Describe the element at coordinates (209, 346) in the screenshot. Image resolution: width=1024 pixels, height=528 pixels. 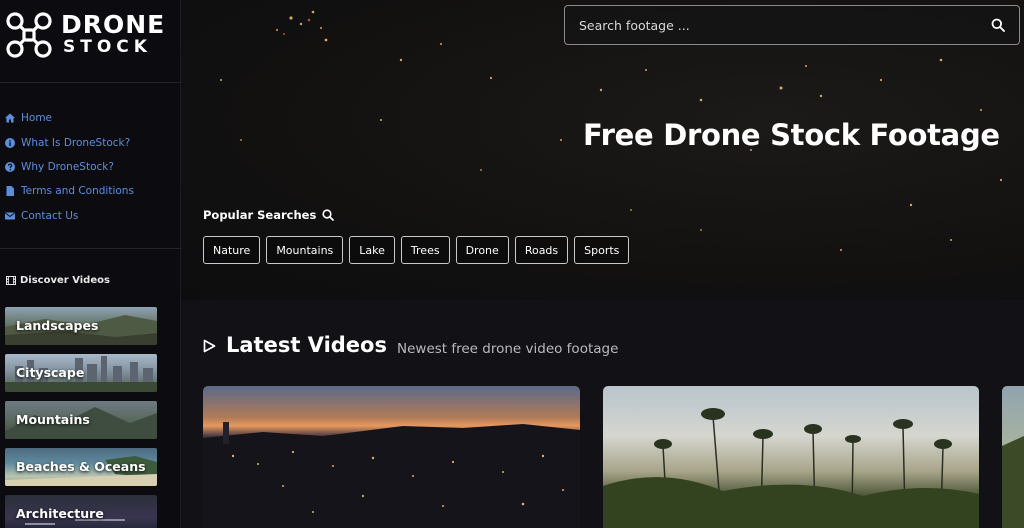
I see `play-outline-icon` at that location.